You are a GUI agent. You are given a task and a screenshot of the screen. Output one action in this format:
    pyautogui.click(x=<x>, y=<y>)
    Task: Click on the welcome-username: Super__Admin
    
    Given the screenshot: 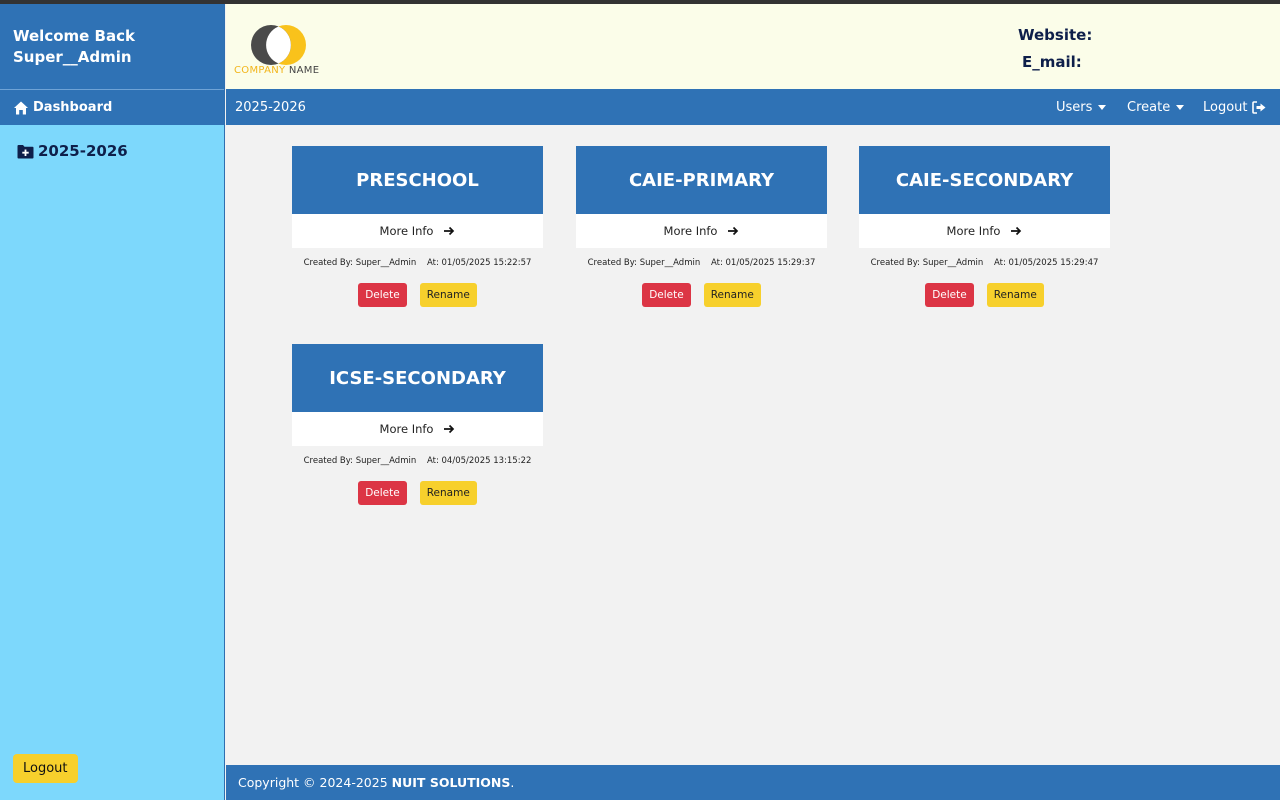 What is the action you would take?
    pyautogui.click(x=72, y=57)
    